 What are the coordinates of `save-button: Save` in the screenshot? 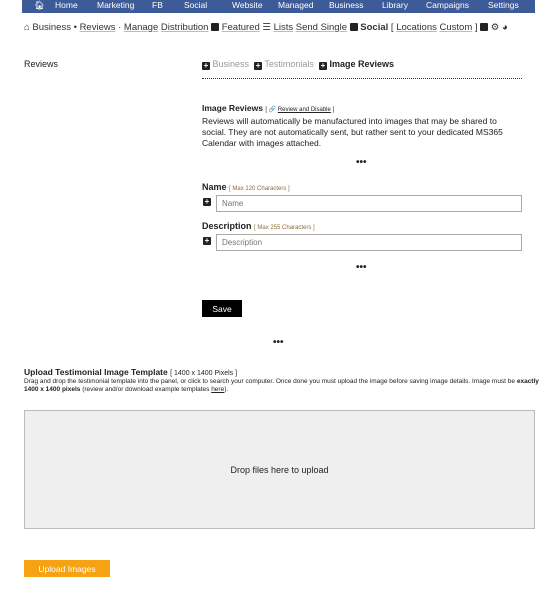 It's located at (222, 308).